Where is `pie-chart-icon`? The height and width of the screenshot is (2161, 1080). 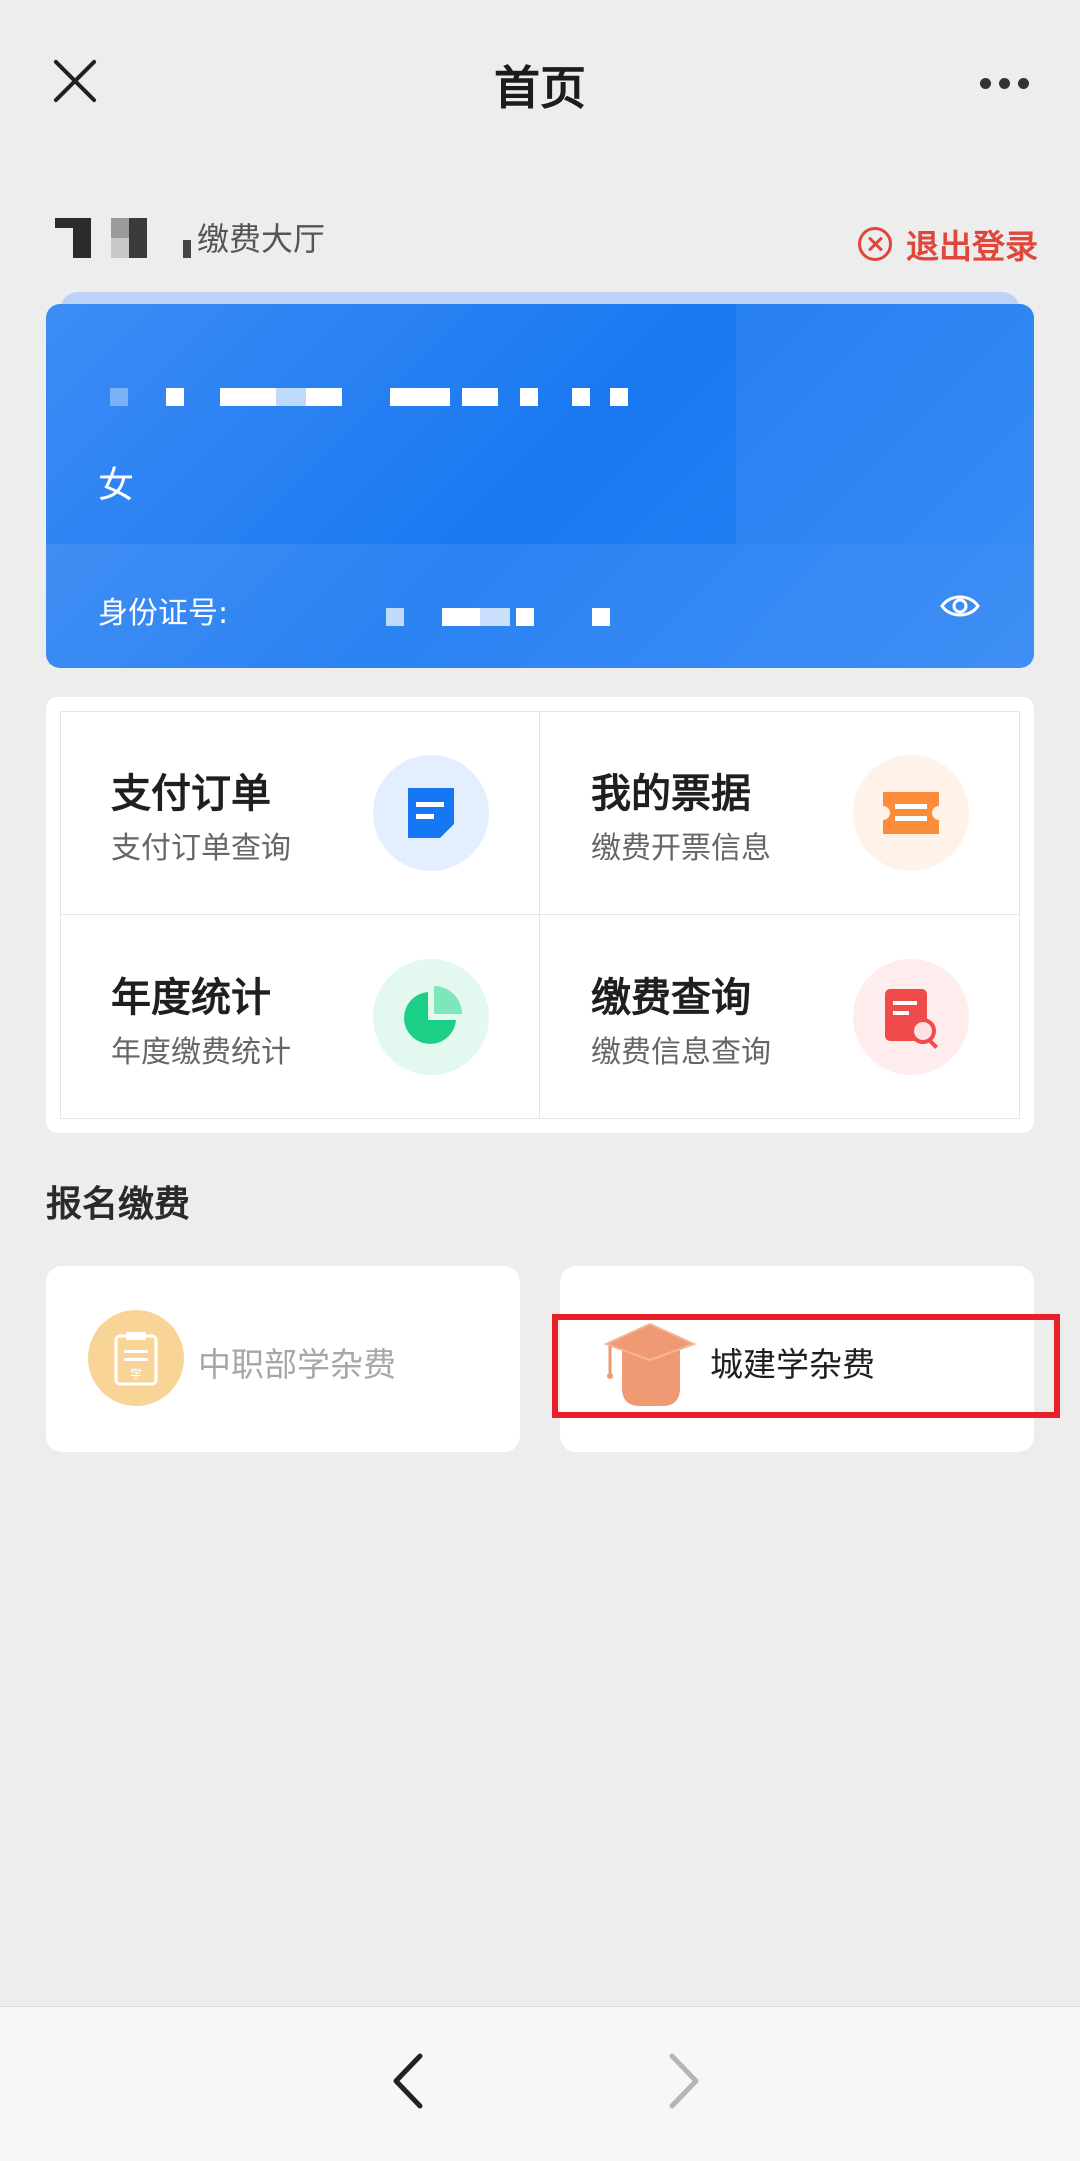 pie-chart-icon is located at coordinates (431, 1017).